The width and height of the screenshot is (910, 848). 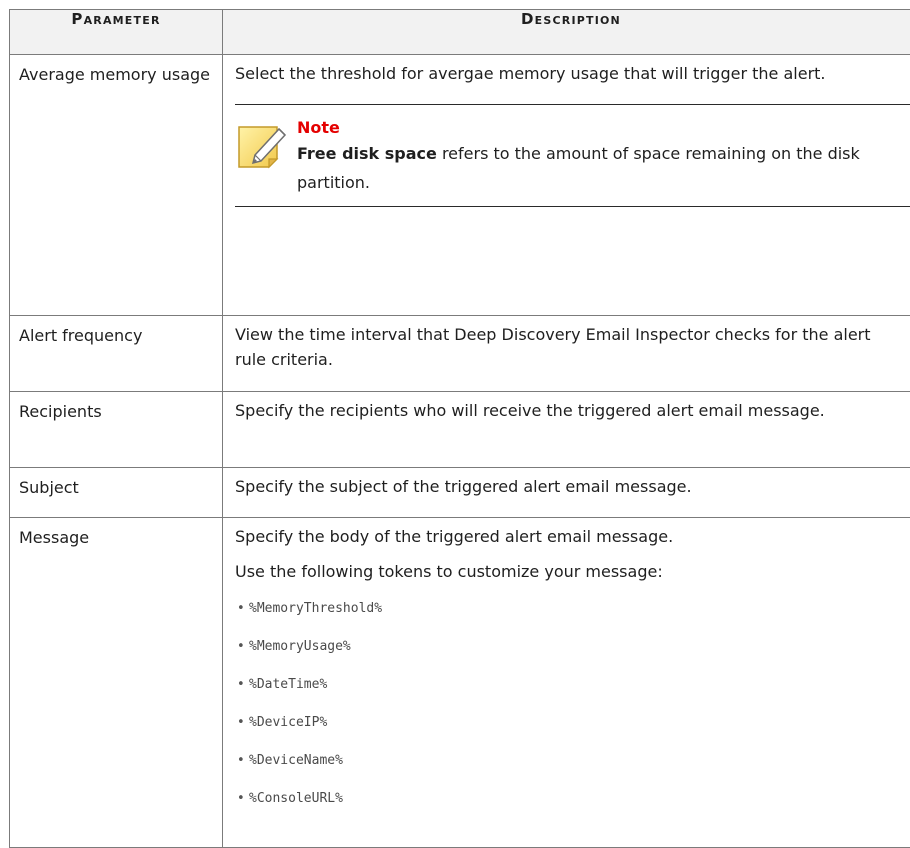 I want to click on token-list-item: • %DeviceName%, so click(x=290, y=760).